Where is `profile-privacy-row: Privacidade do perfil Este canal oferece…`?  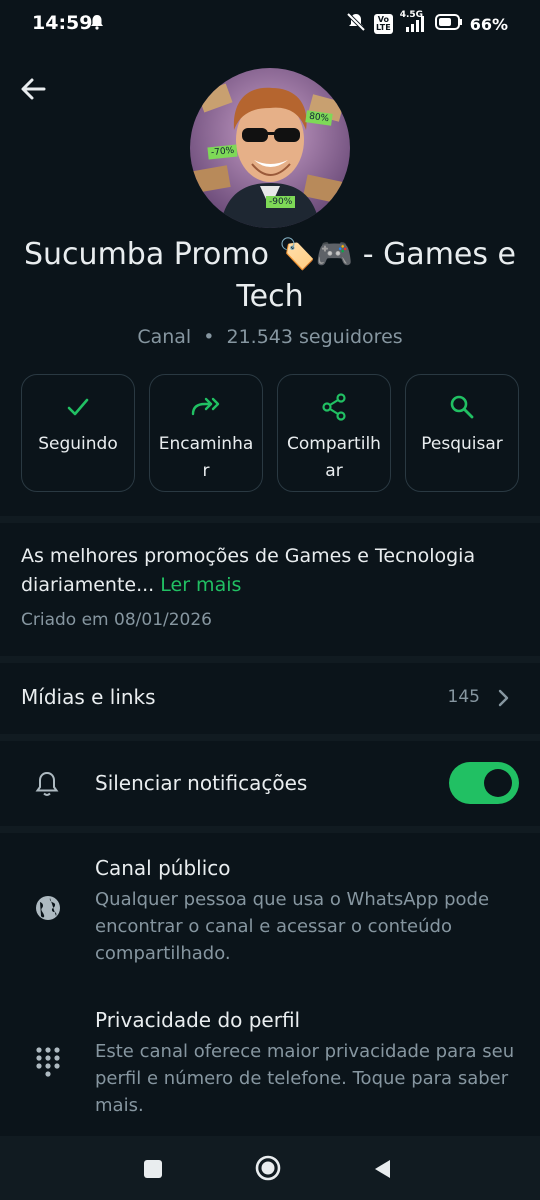
profile-privacy-row: Privacidade do perfil Este canal oferece… is located at coordinates (270, 1063).